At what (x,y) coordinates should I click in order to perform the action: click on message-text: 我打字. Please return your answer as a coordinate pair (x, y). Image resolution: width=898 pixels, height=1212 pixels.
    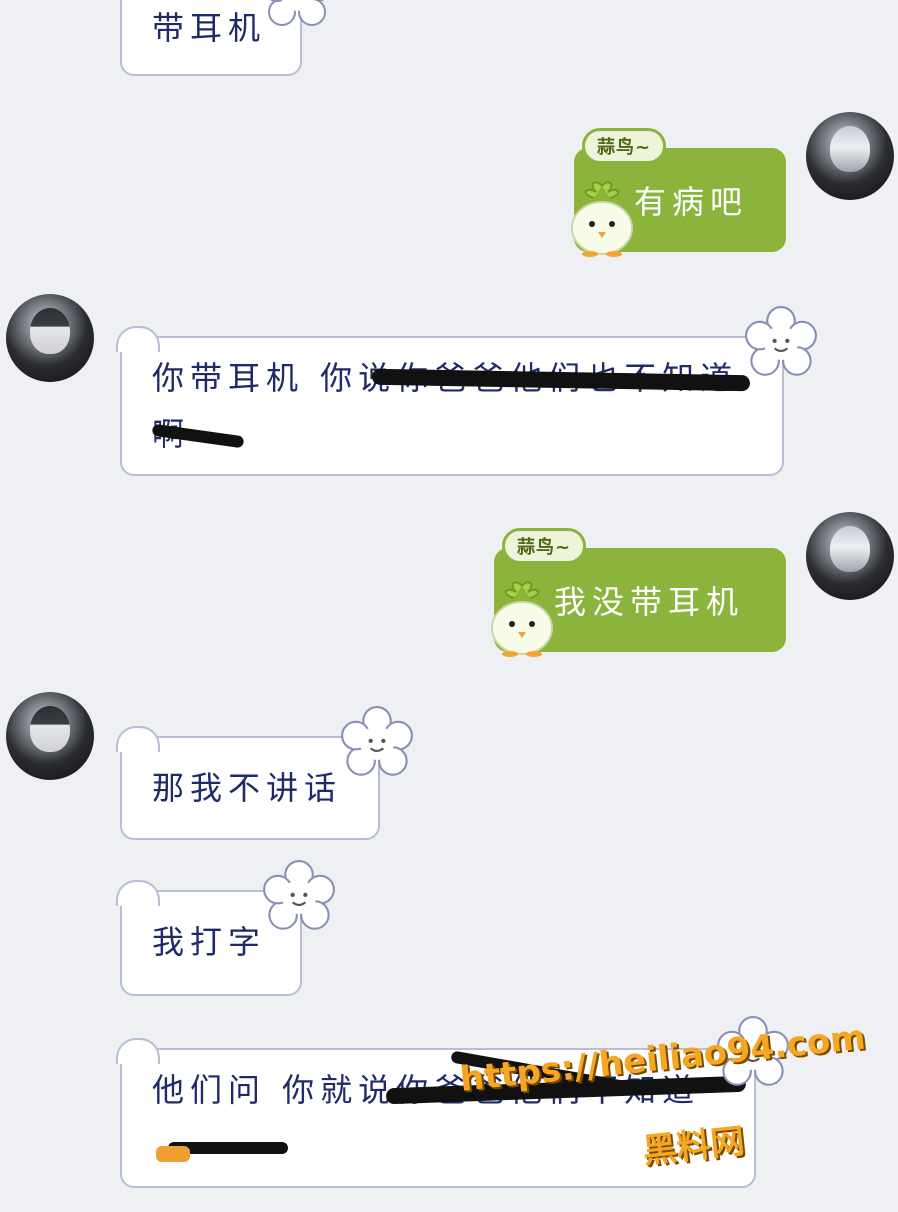
    Looking at the image, I should click on (209, 942).